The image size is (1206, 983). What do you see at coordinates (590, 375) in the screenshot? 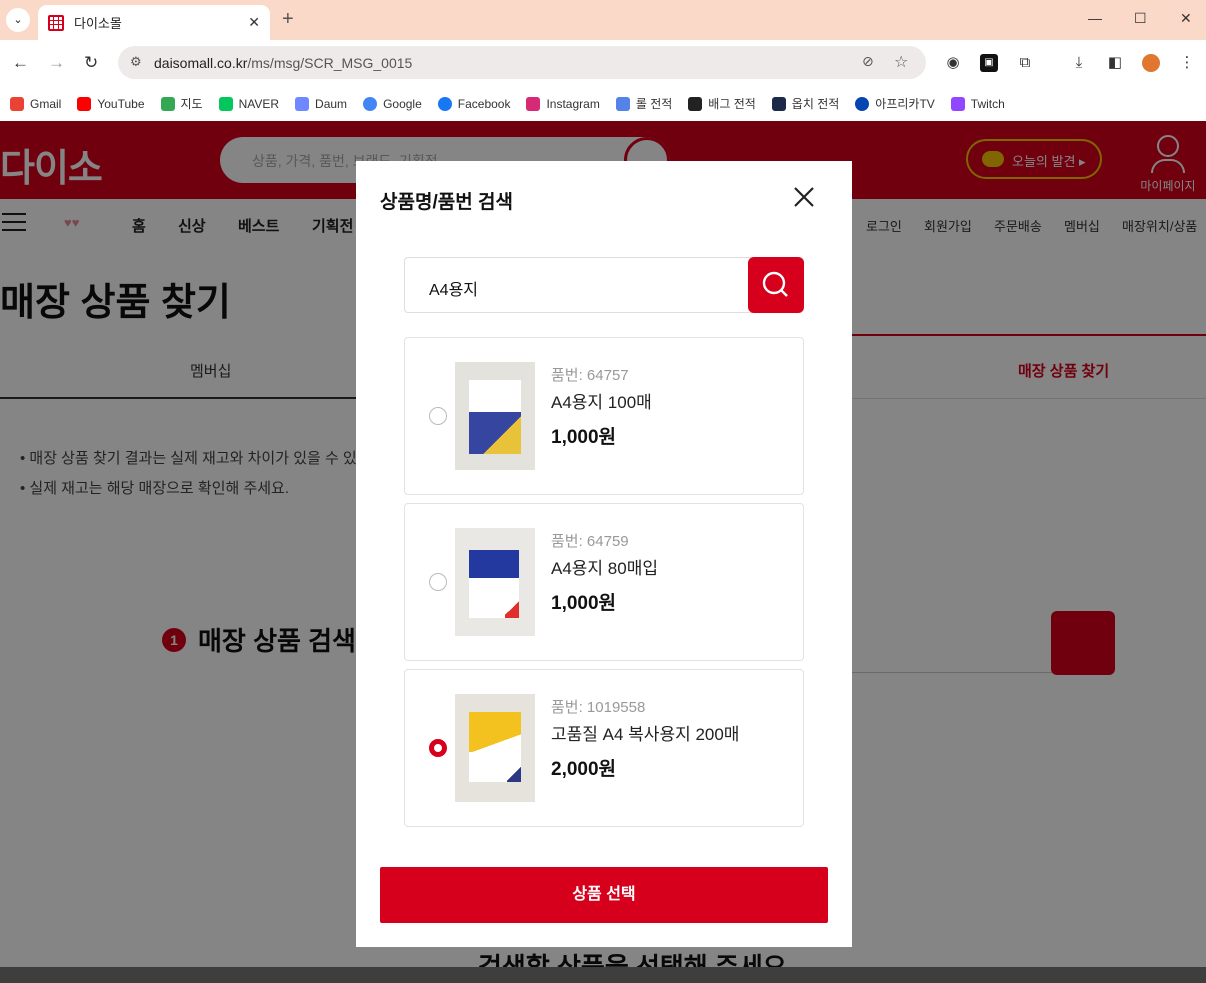
I see `product-code: 품번: 64757` at bounding box center [590, 375].